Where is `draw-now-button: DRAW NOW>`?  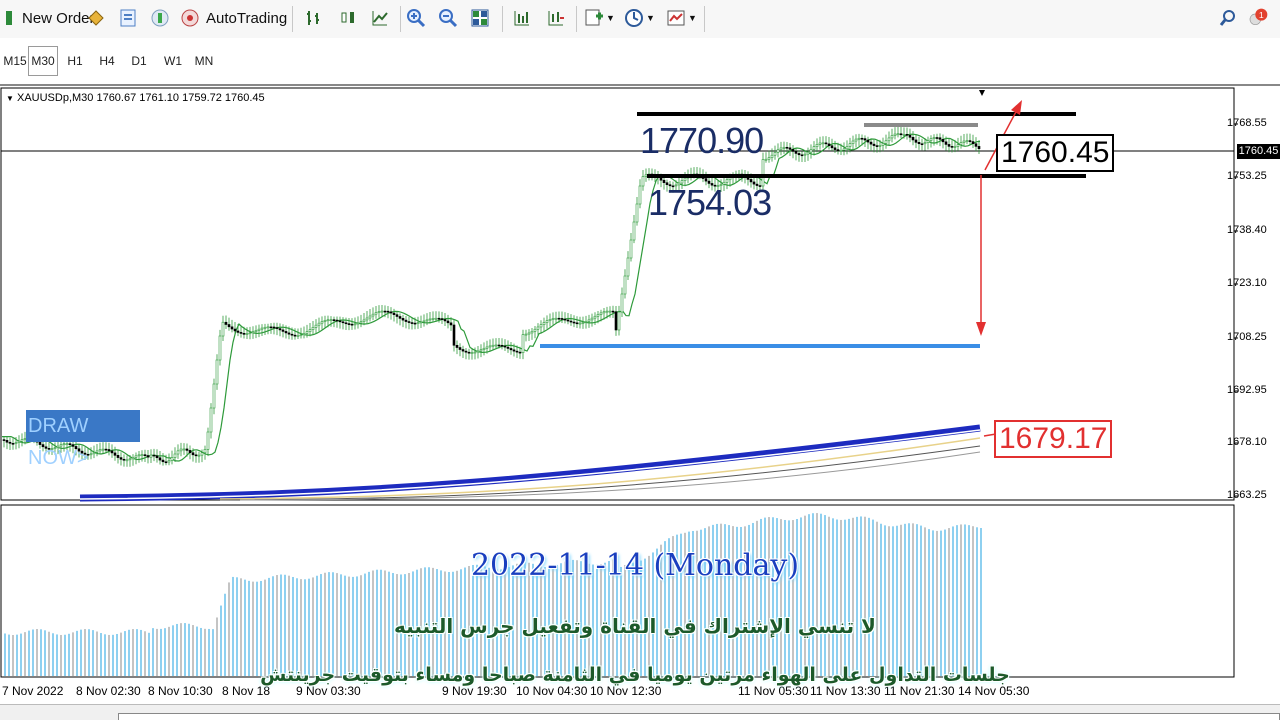 draw-now-button: DRAW NOW> is located at coordinates (83, 439).